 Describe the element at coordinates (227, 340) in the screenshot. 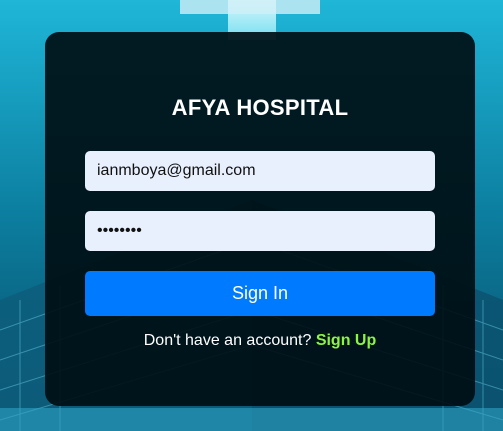

I see `signup-prompt-text: Don't have an account?` at that location.